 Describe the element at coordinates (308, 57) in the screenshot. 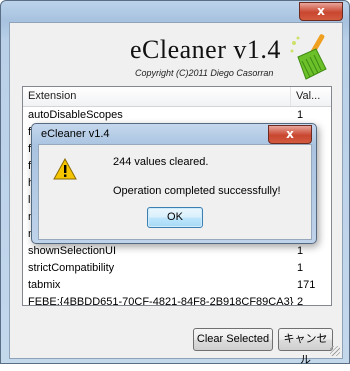

I see `broom-icon` at that location.